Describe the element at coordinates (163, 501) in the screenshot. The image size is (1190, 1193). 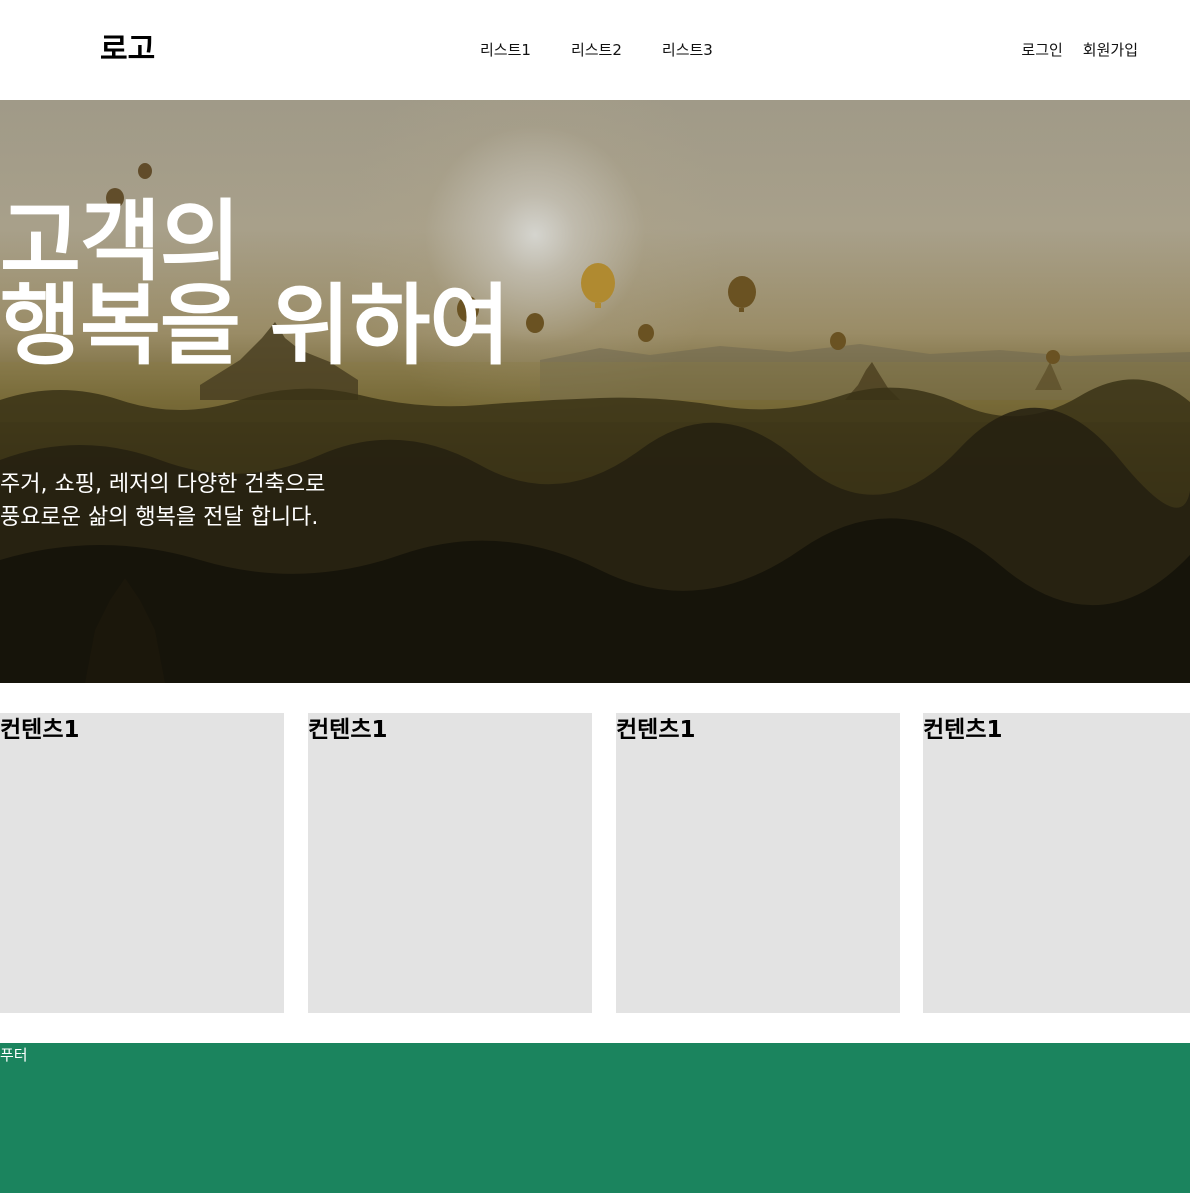
I see `hero-subtitle: 주거, 쇼핑, 레저의 다양한 건축으로 풍요로운 삶의 행복을 전달 합니다.` at that location.